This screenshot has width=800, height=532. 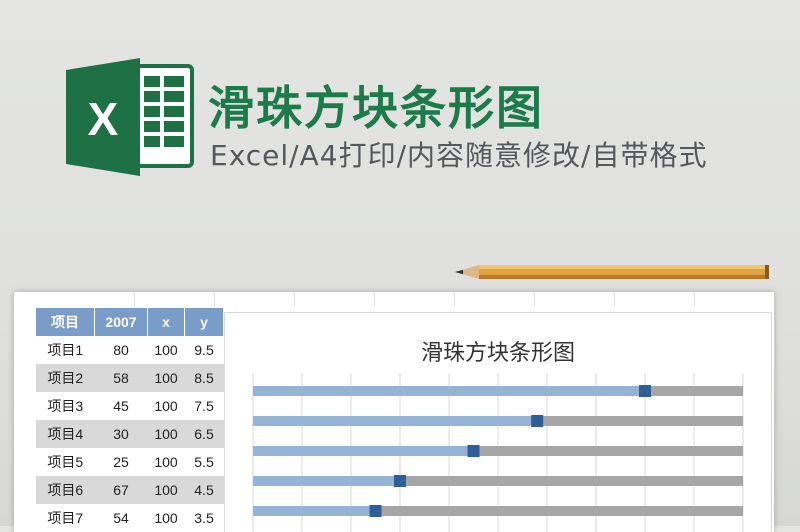 What do you see at coordinates (121, 406) in the screenshot?
I see `table-cell: 45` at bounding box center [121, 406].